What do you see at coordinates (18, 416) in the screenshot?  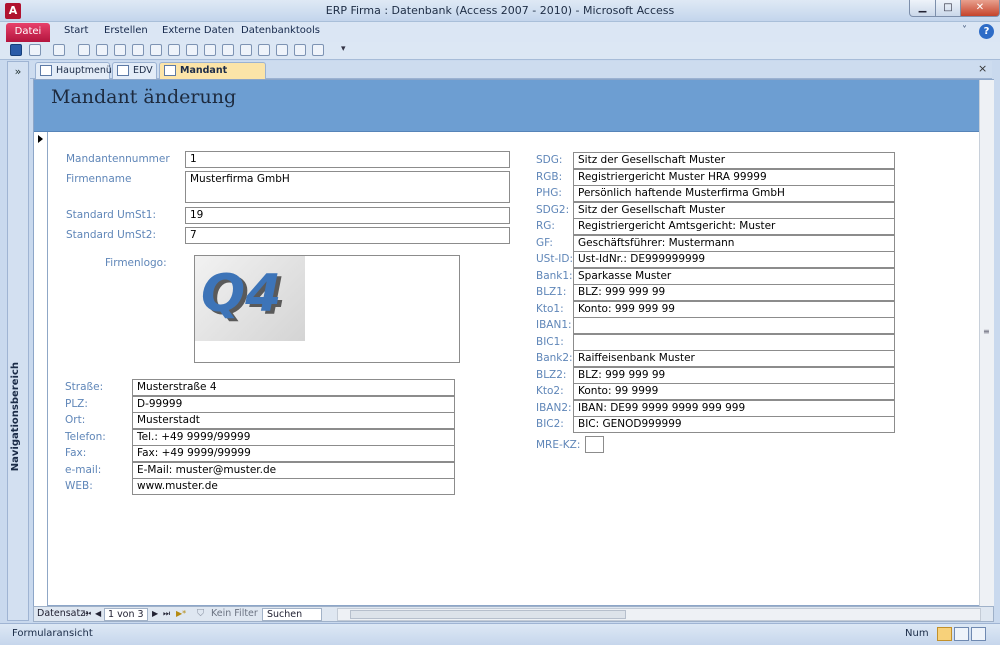 I see `navigation-pane-label: Navigationsbereich` at bounding box center [18, 416].